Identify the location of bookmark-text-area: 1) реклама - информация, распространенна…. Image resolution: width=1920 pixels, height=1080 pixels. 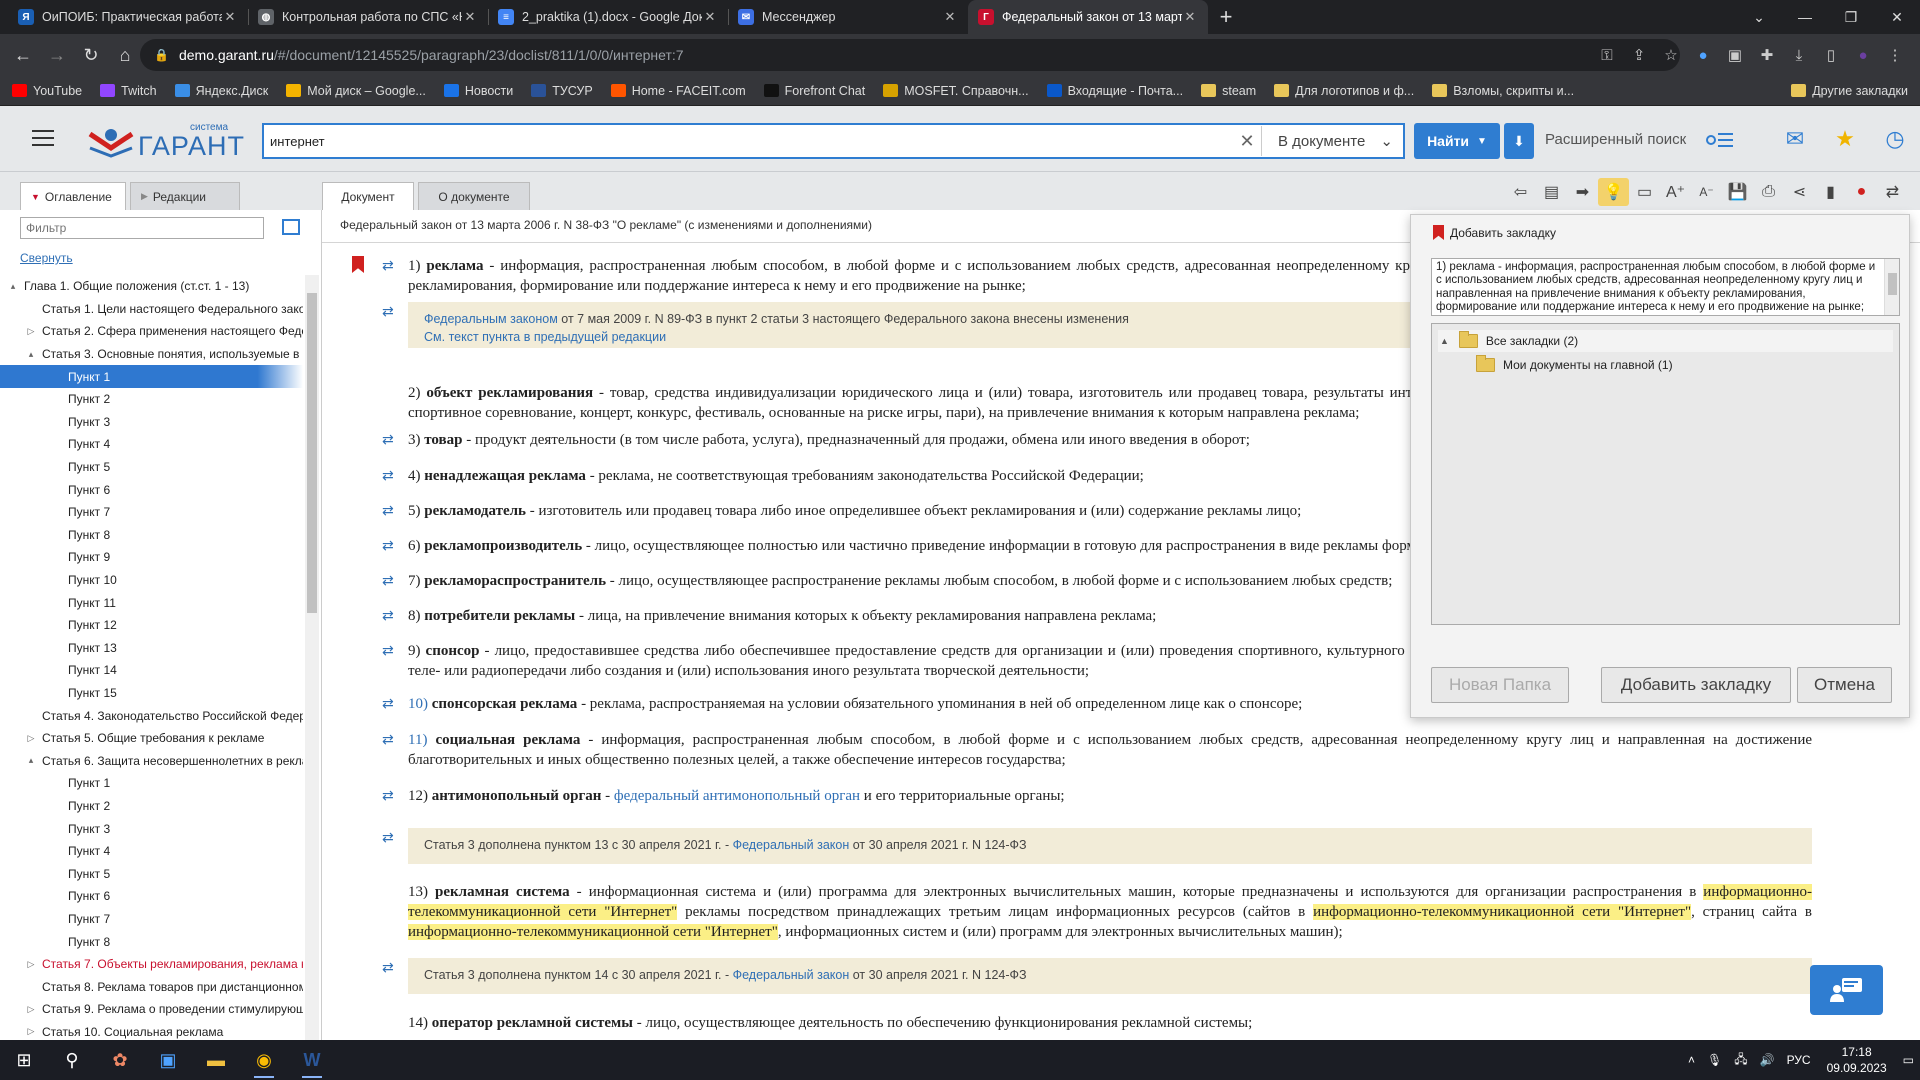
(1665, 287).